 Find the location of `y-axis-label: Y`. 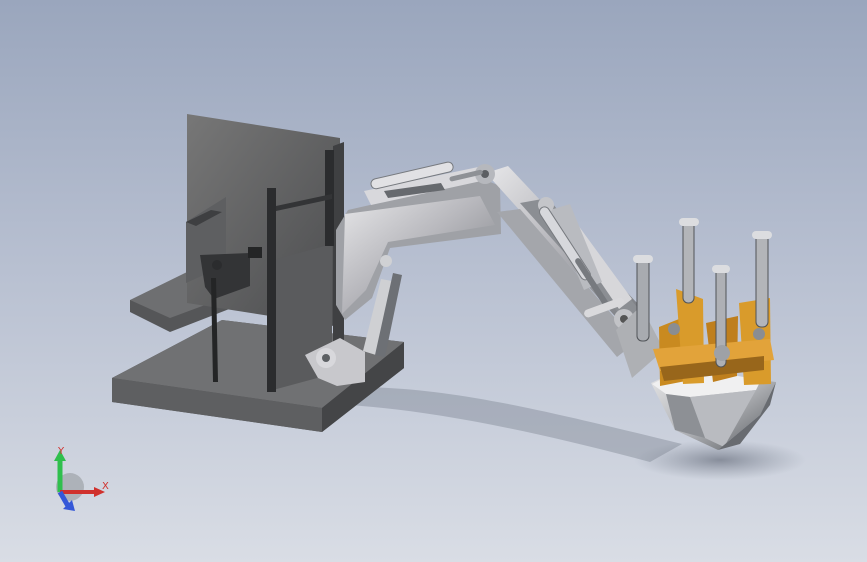

y-axis-label: Y is located at coordinates (61, 451).